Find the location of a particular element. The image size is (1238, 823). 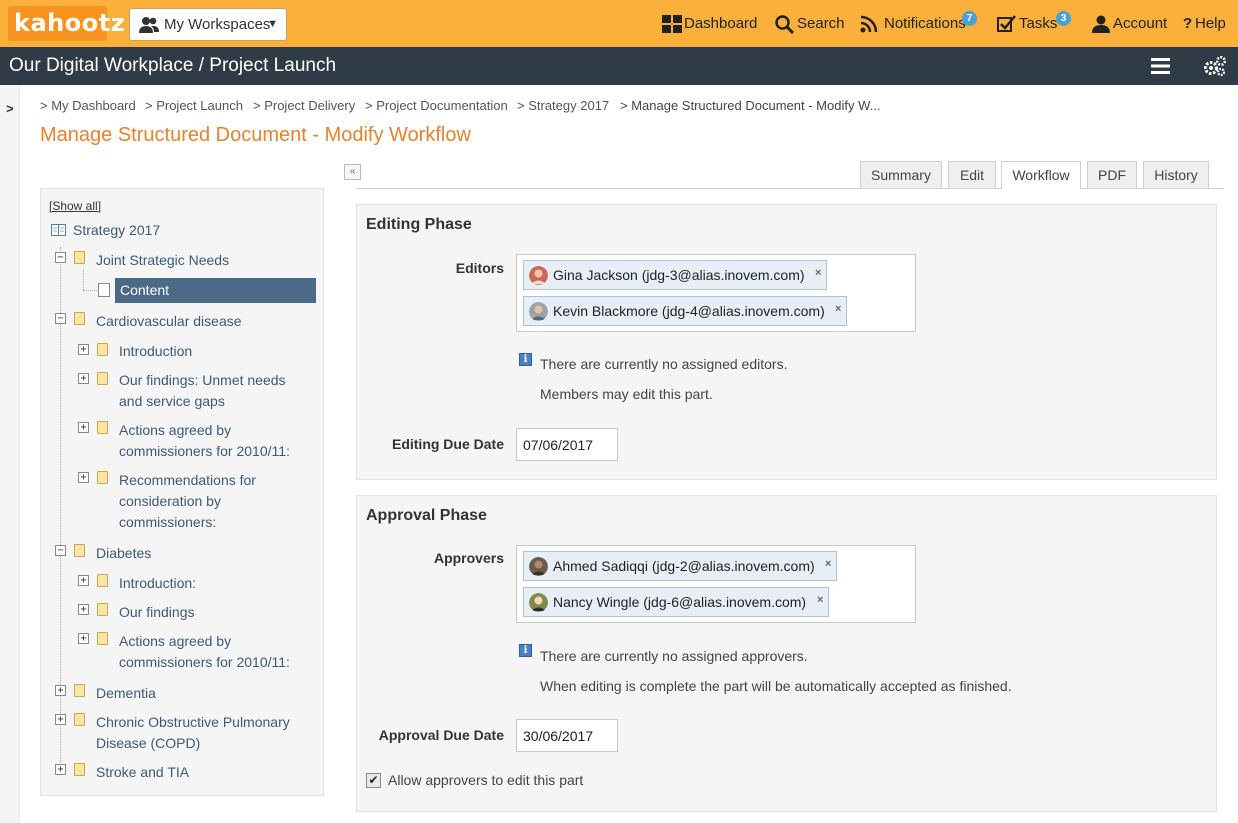

editor-name: Kevin Blackmore (jdg-4@alias.inovem.com) is located at coordinates (689, 311).